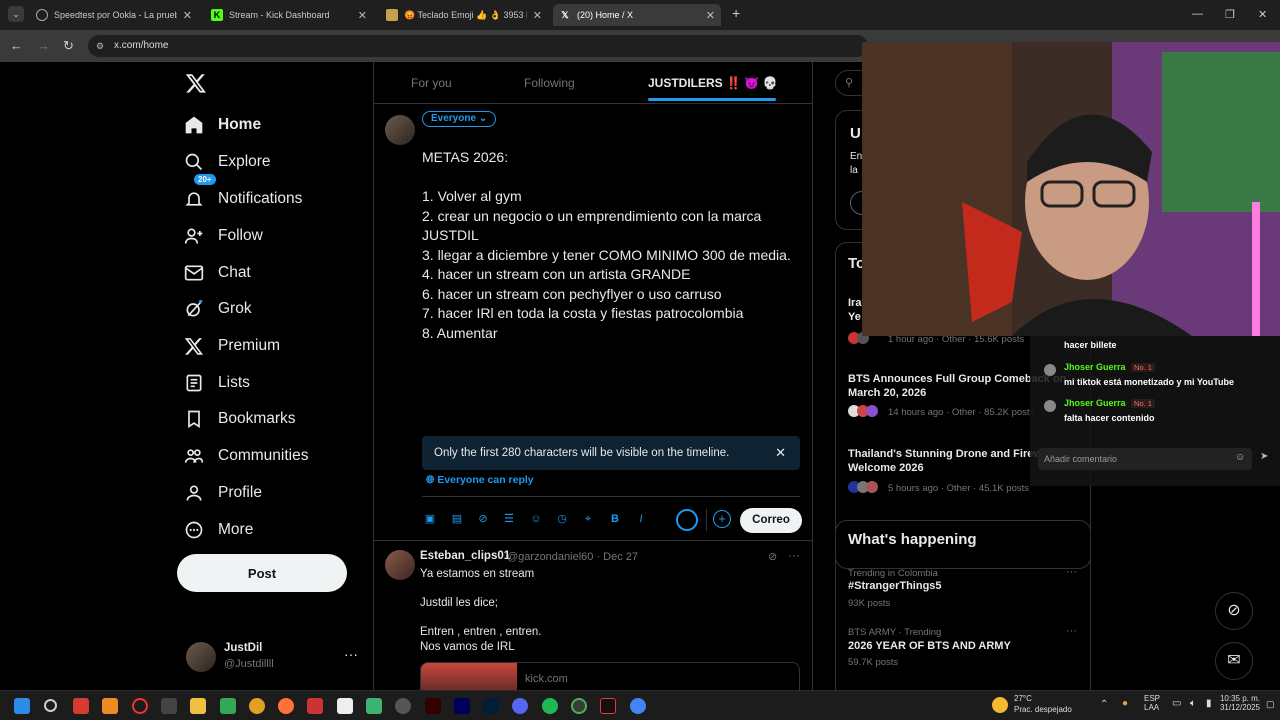 The height and width of the screenshot is (720, 1280). Describe the element at coordinates (243, 194) in the screenshot. I see `sidebar-item-notifications: 20+ Notifications` at that location.